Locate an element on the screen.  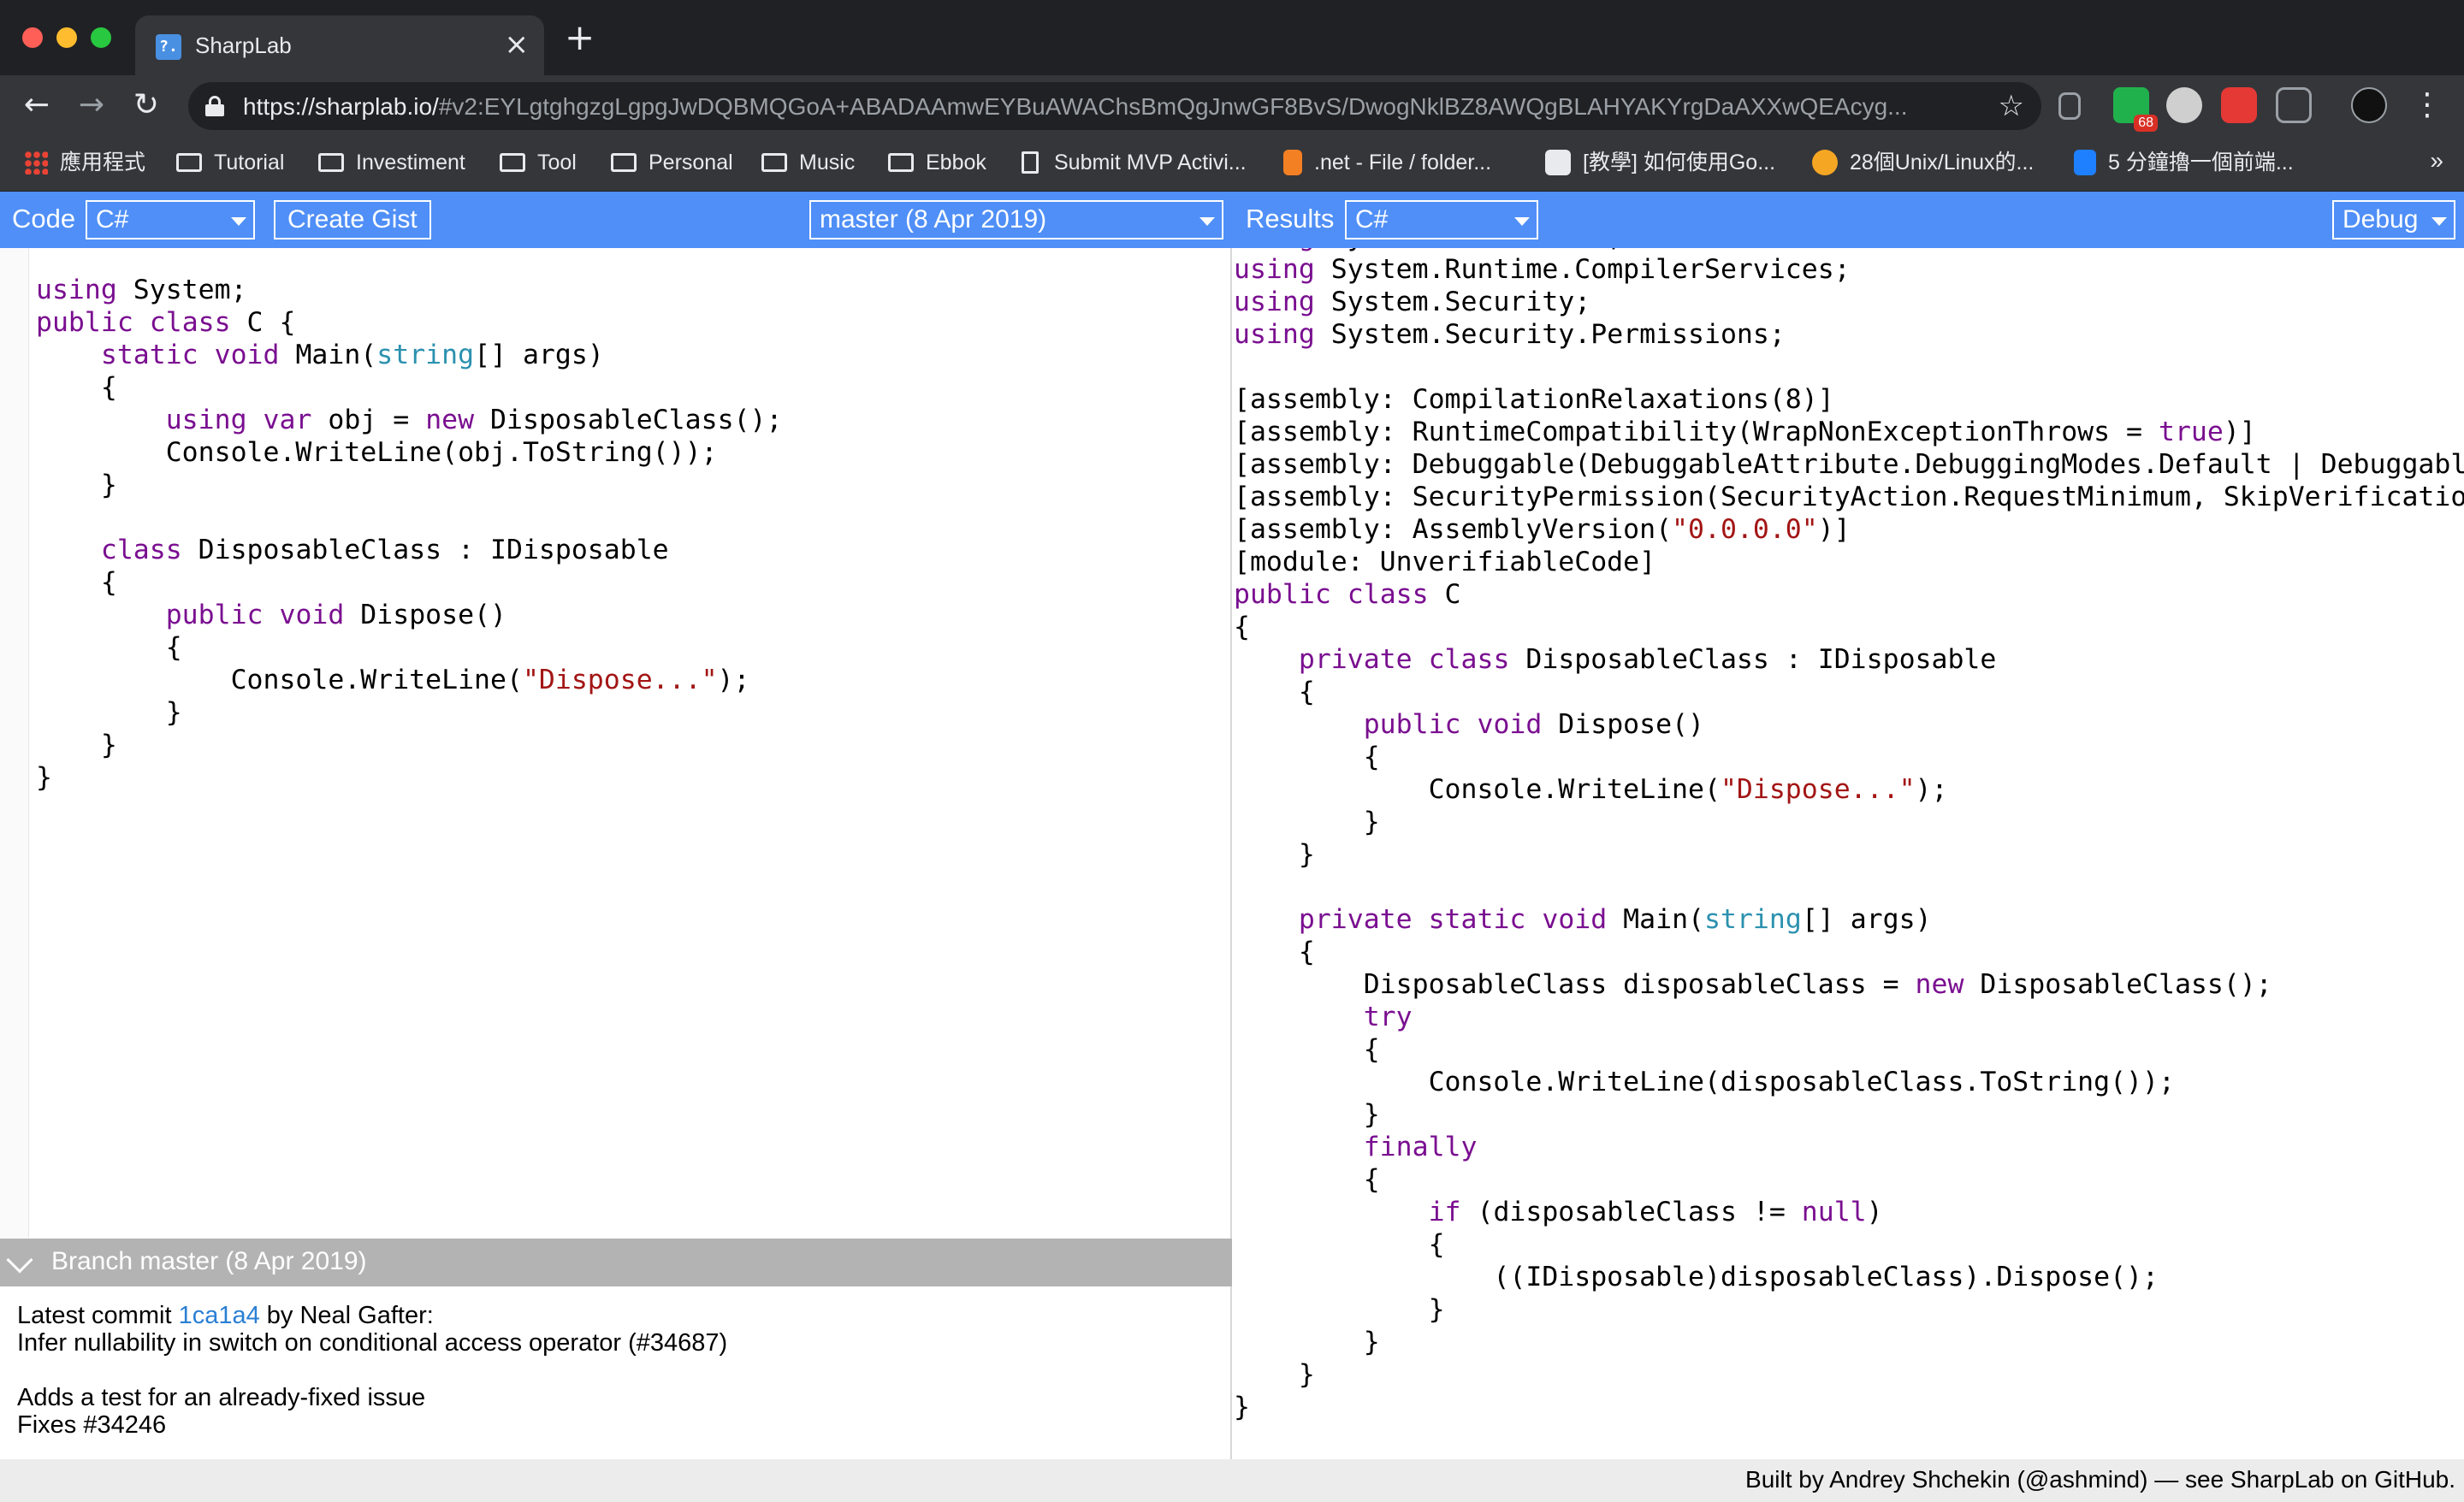
menu-dots-icon: ⋮ is located at coordinates (2427, 105).